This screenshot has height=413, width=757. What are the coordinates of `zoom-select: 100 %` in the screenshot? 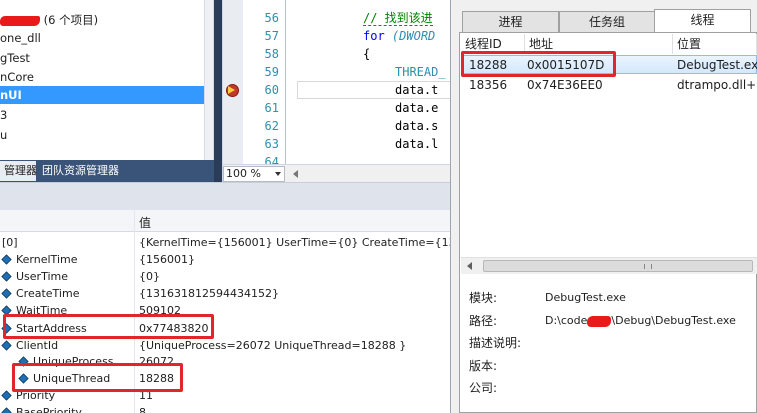 It's located at (254, 174).